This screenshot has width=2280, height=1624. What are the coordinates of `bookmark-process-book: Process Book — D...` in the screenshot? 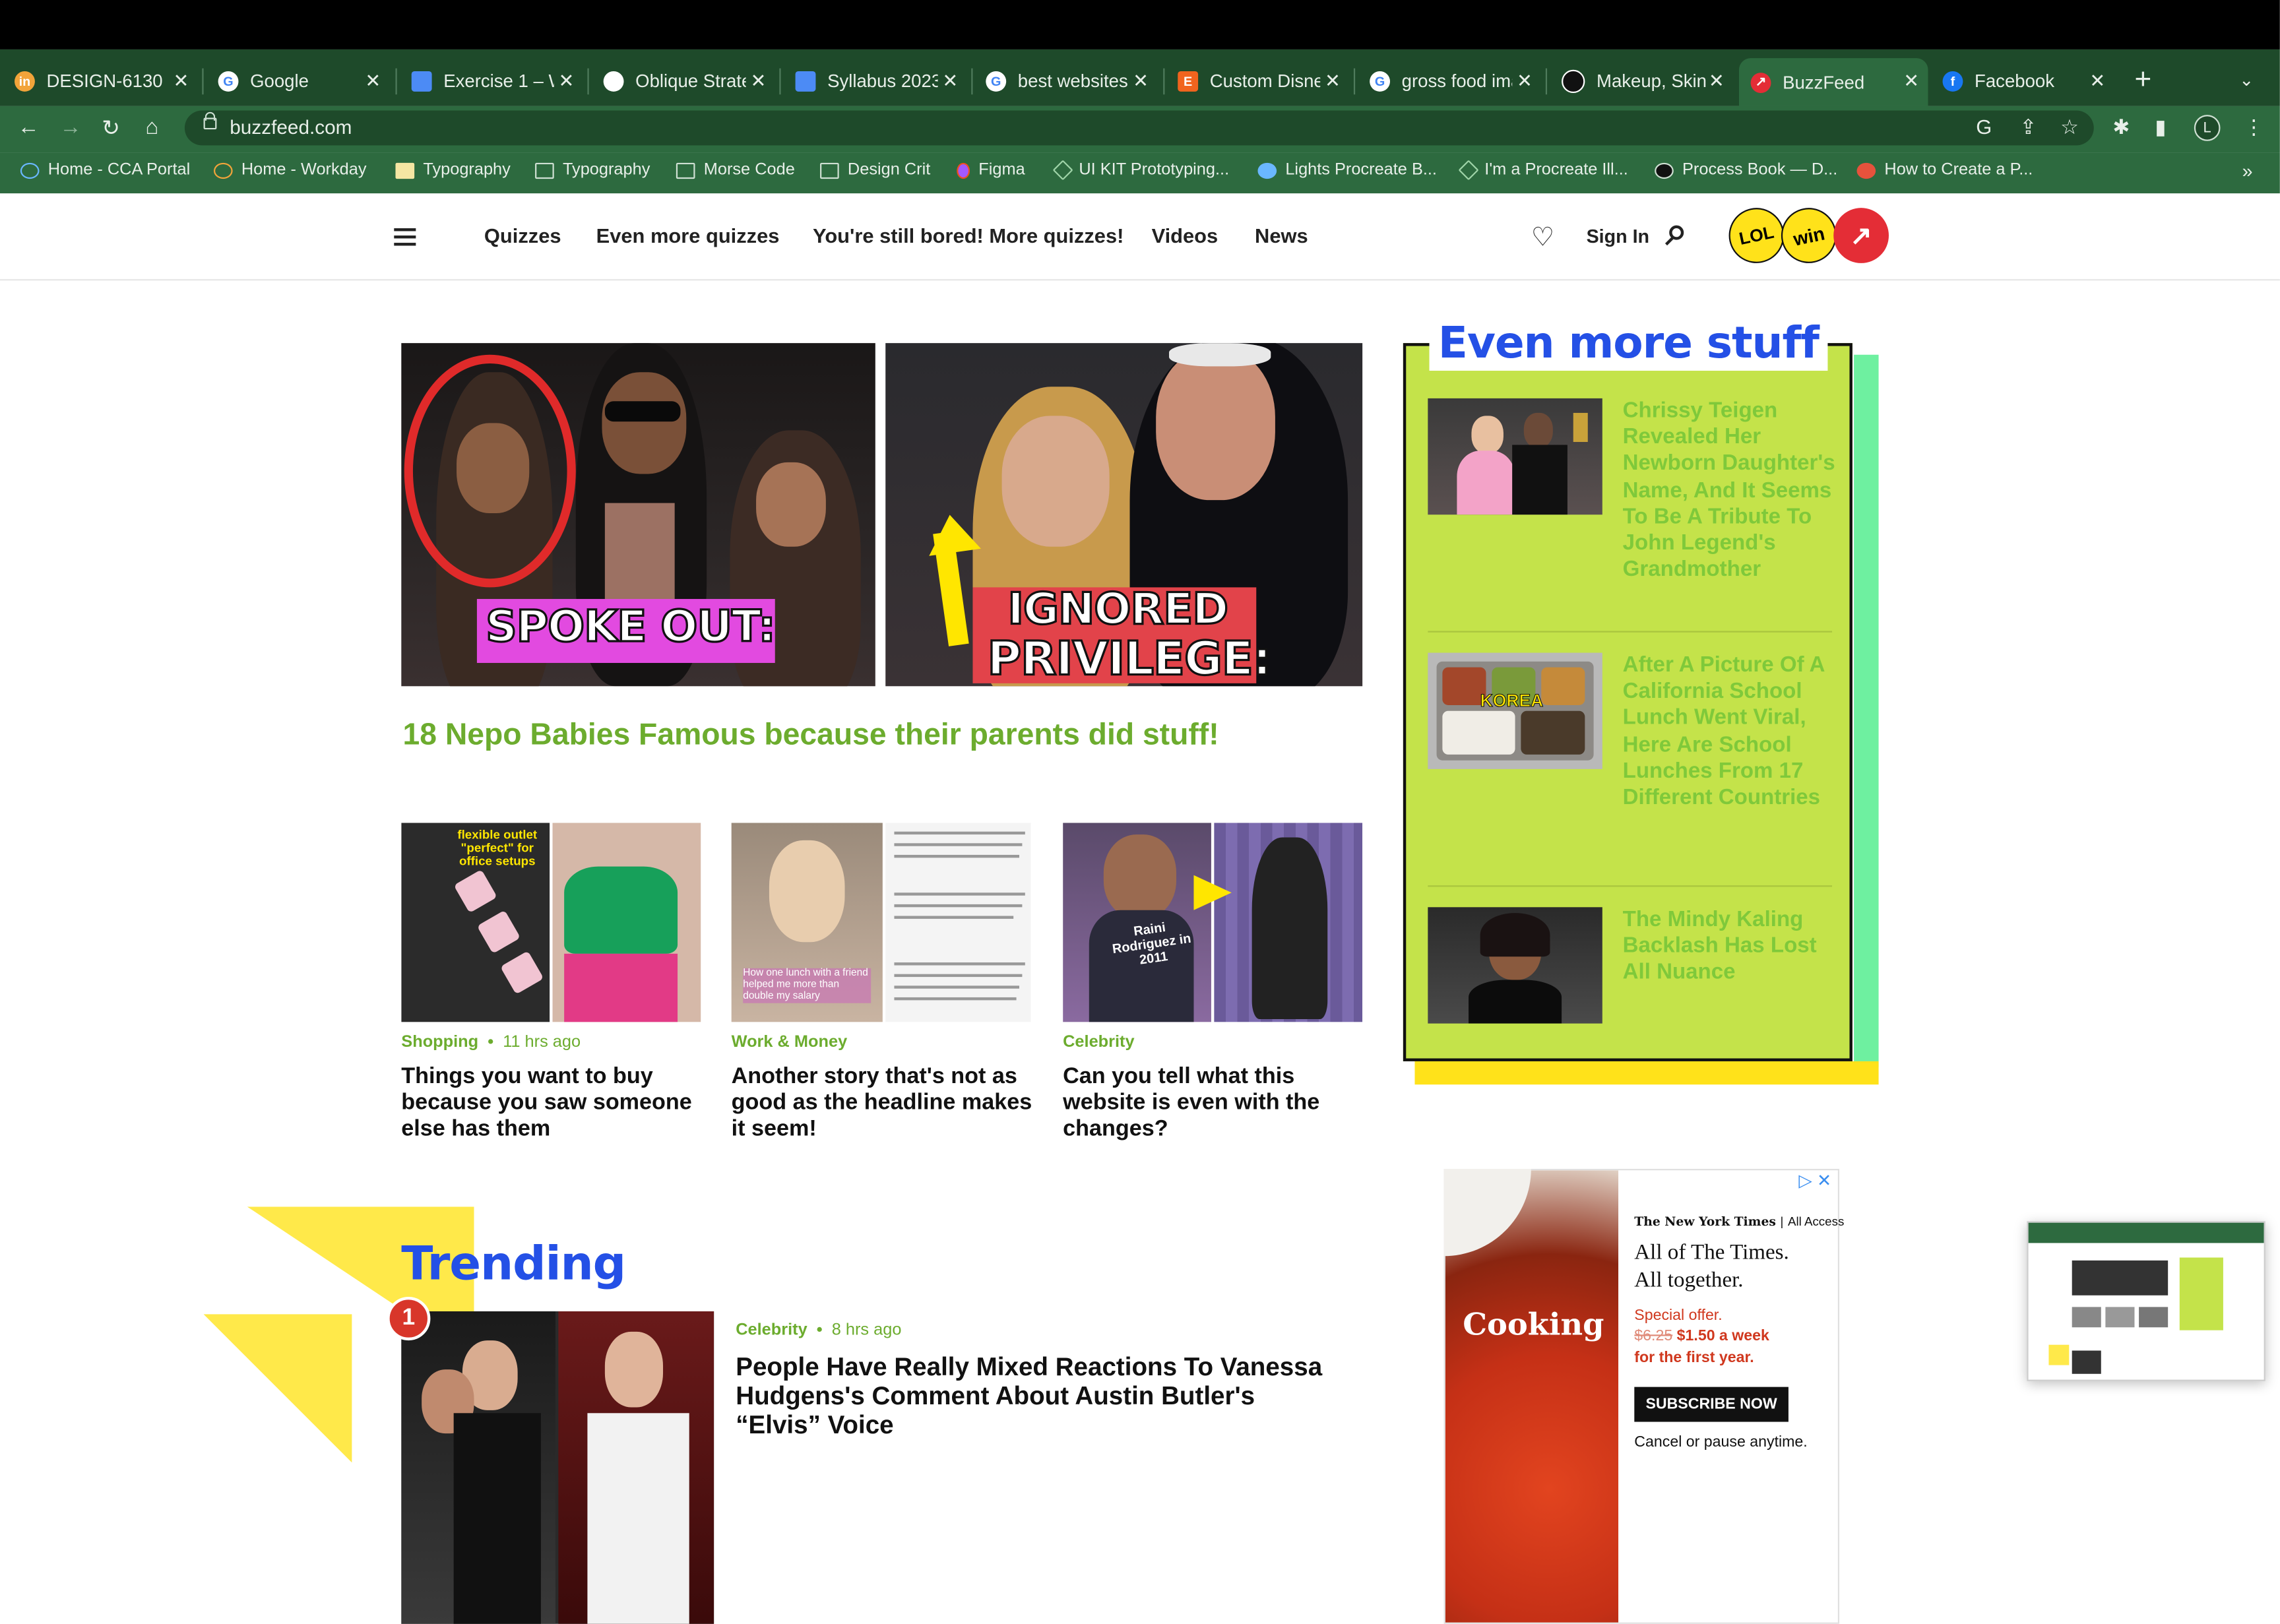 It's located at (1746, 170).